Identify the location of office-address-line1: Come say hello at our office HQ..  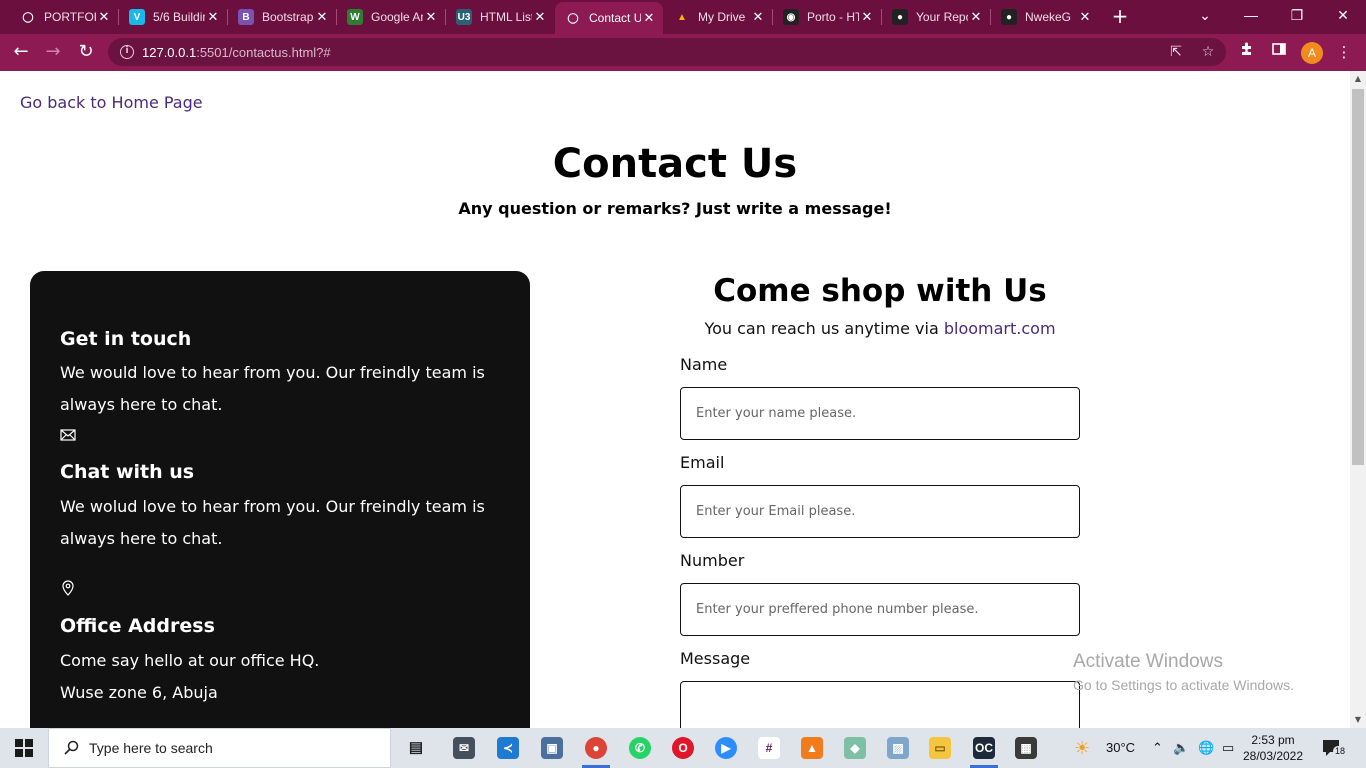
(190, 660).